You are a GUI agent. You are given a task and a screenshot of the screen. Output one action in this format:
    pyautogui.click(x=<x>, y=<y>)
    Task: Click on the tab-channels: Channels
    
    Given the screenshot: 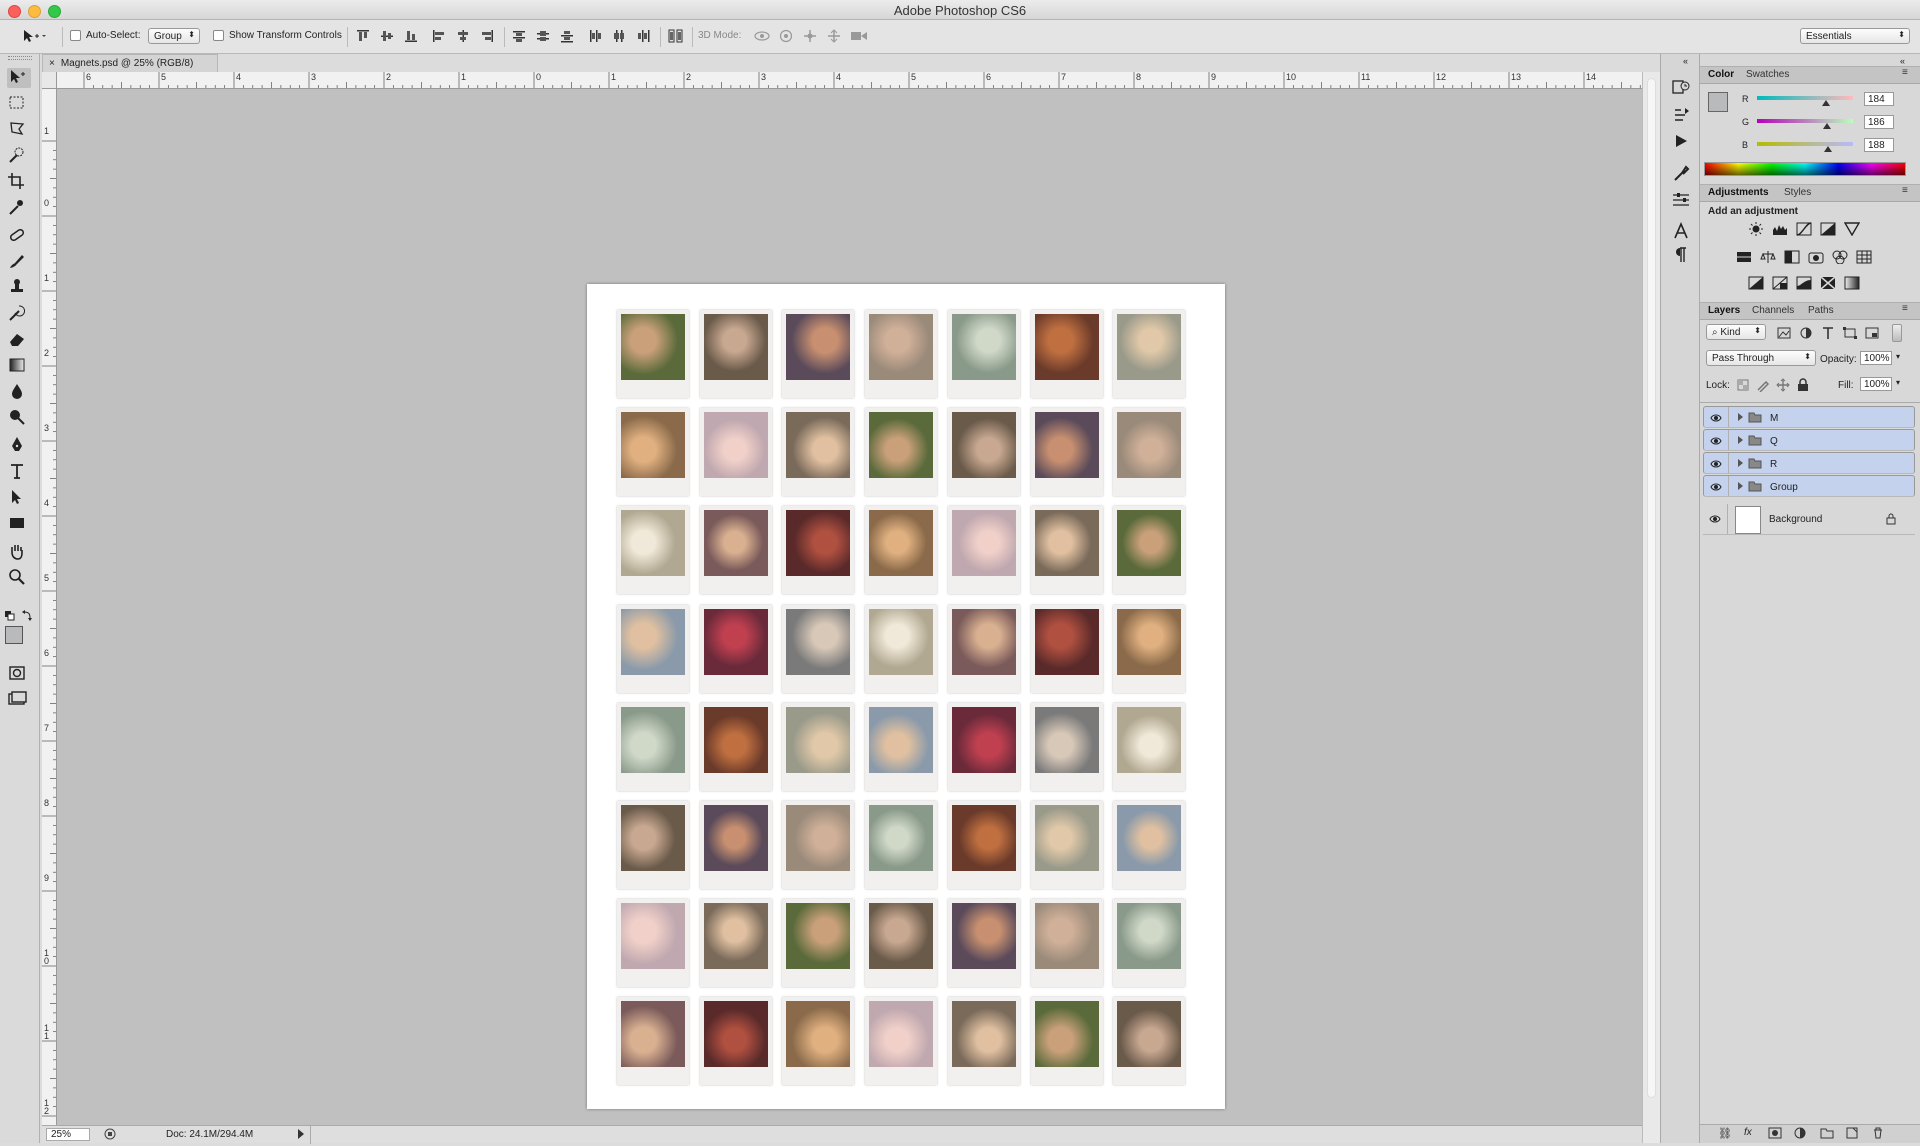 What is the action you would take?
    pyautogui.click(x=1773, y=310)
    